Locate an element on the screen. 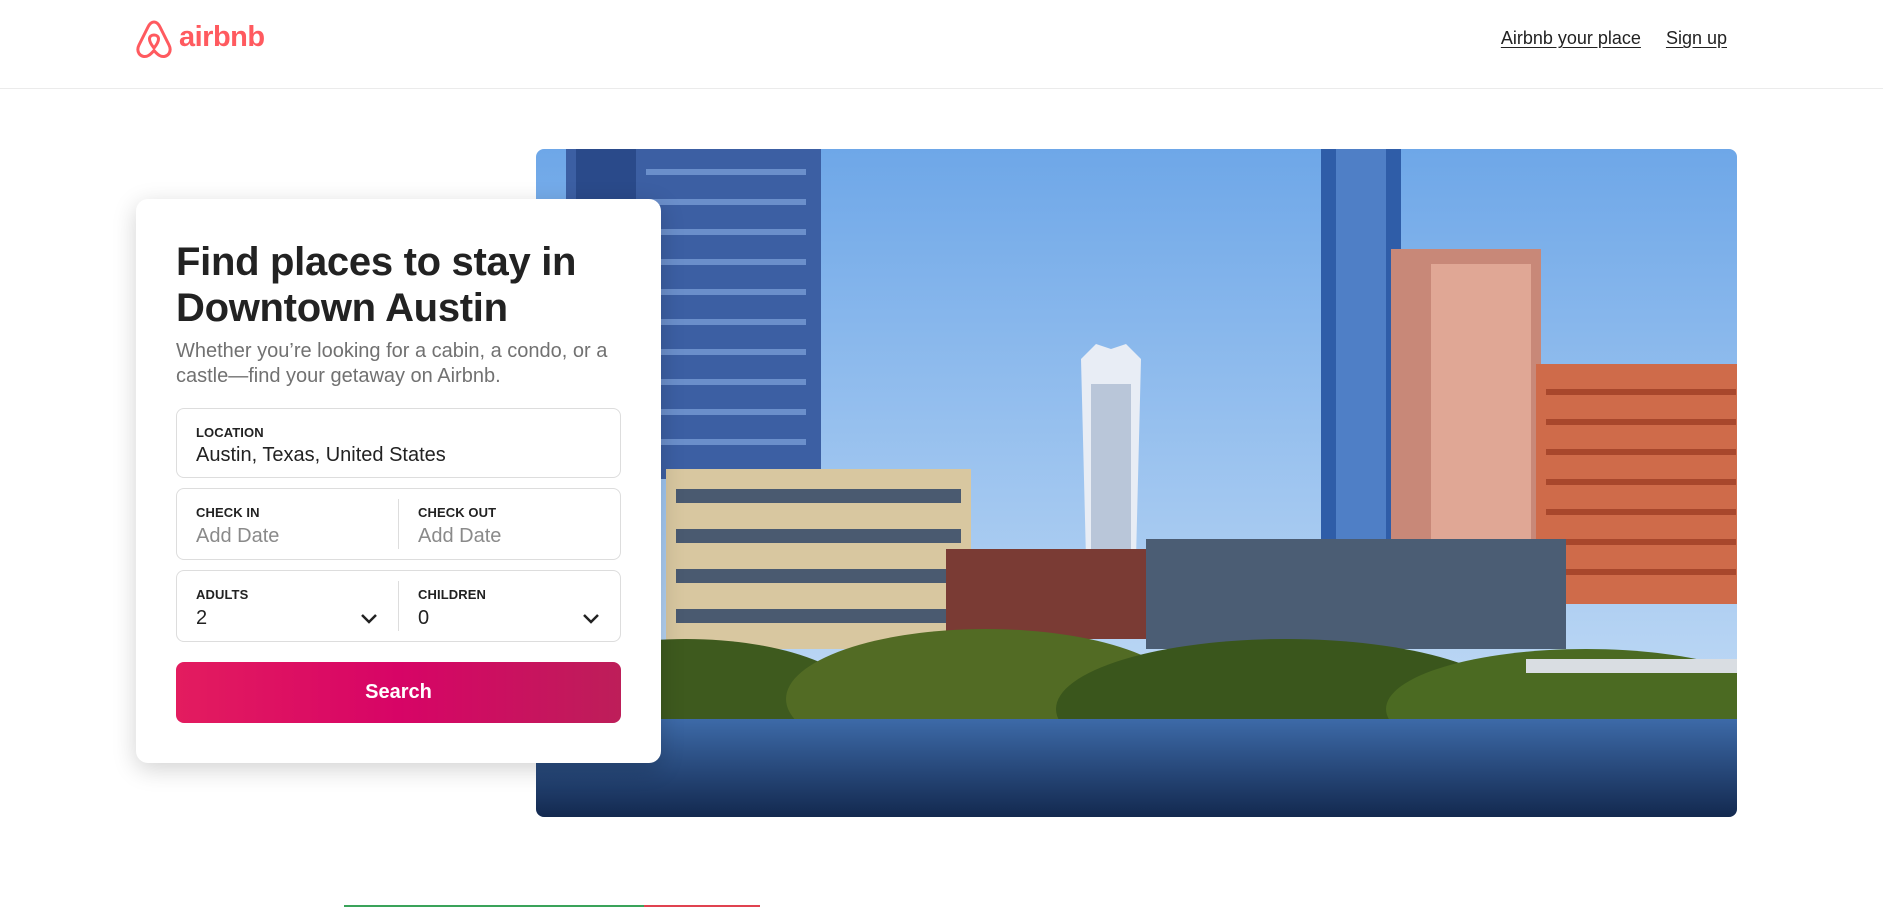 This screenshot has height=907, width=1883. dates-divider is located at coordinates (398, 524).